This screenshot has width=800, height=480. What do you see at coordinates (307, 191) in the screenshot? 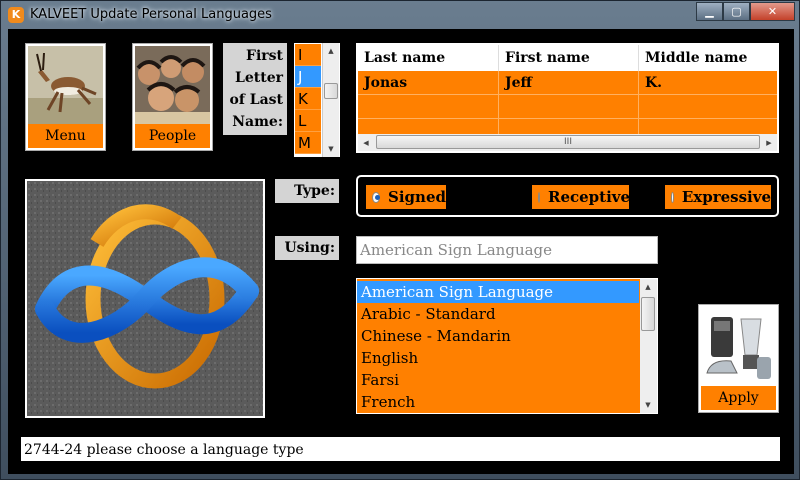
I see `type-label: Type:` at bounding box center [307, 191].